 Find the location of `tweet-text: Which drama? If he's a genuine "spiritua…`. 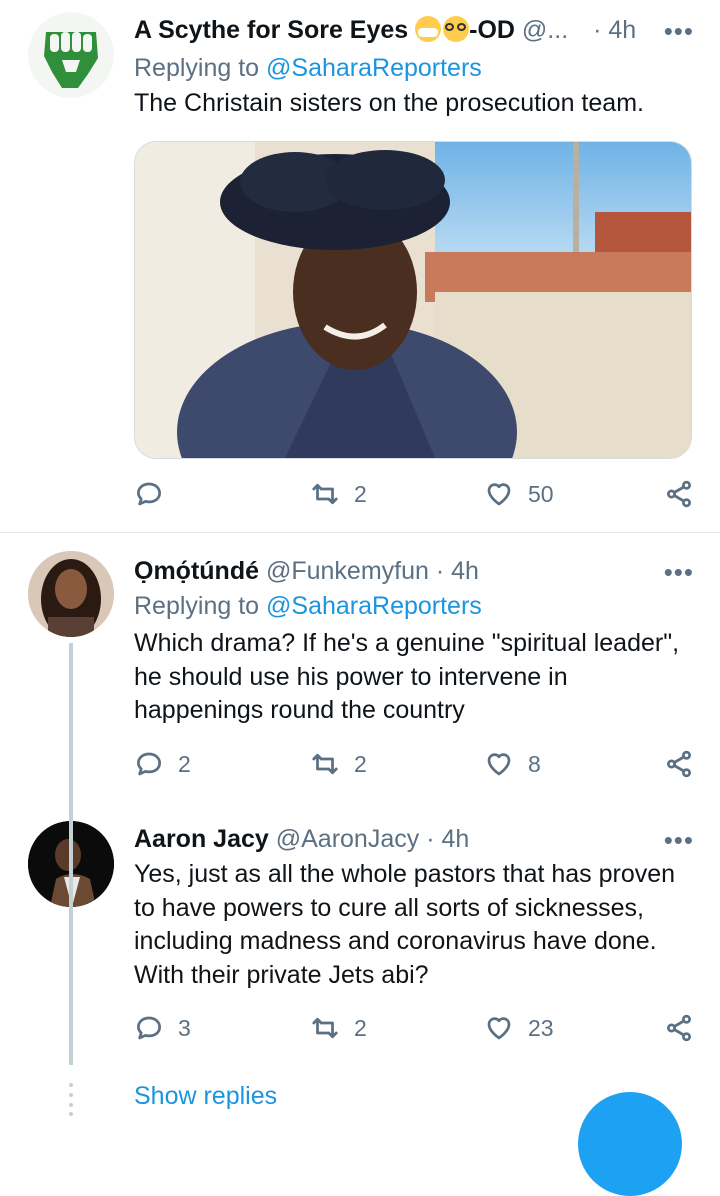

tweet-text: Which drama? If he's a genuine "spiritua… is located at coordinates (407, 676).